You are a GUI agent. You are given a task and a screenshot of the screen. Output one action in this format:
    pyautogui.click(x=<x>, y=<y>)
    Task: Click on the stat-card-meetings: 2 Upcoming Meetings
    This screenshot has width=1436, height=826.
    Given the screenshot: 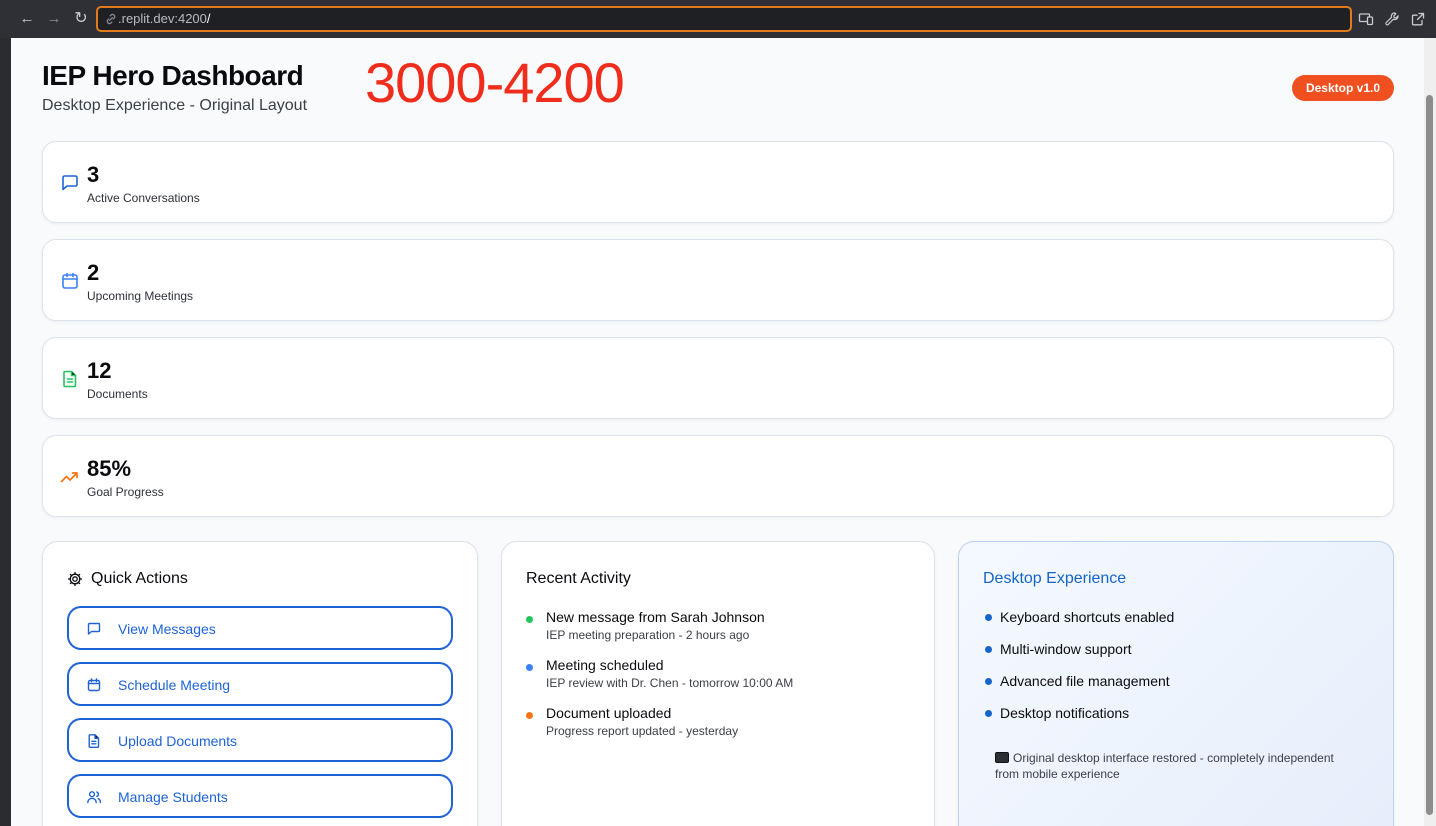 What is the action you would take?
    pyautogui.click(x=718, y=280)
    